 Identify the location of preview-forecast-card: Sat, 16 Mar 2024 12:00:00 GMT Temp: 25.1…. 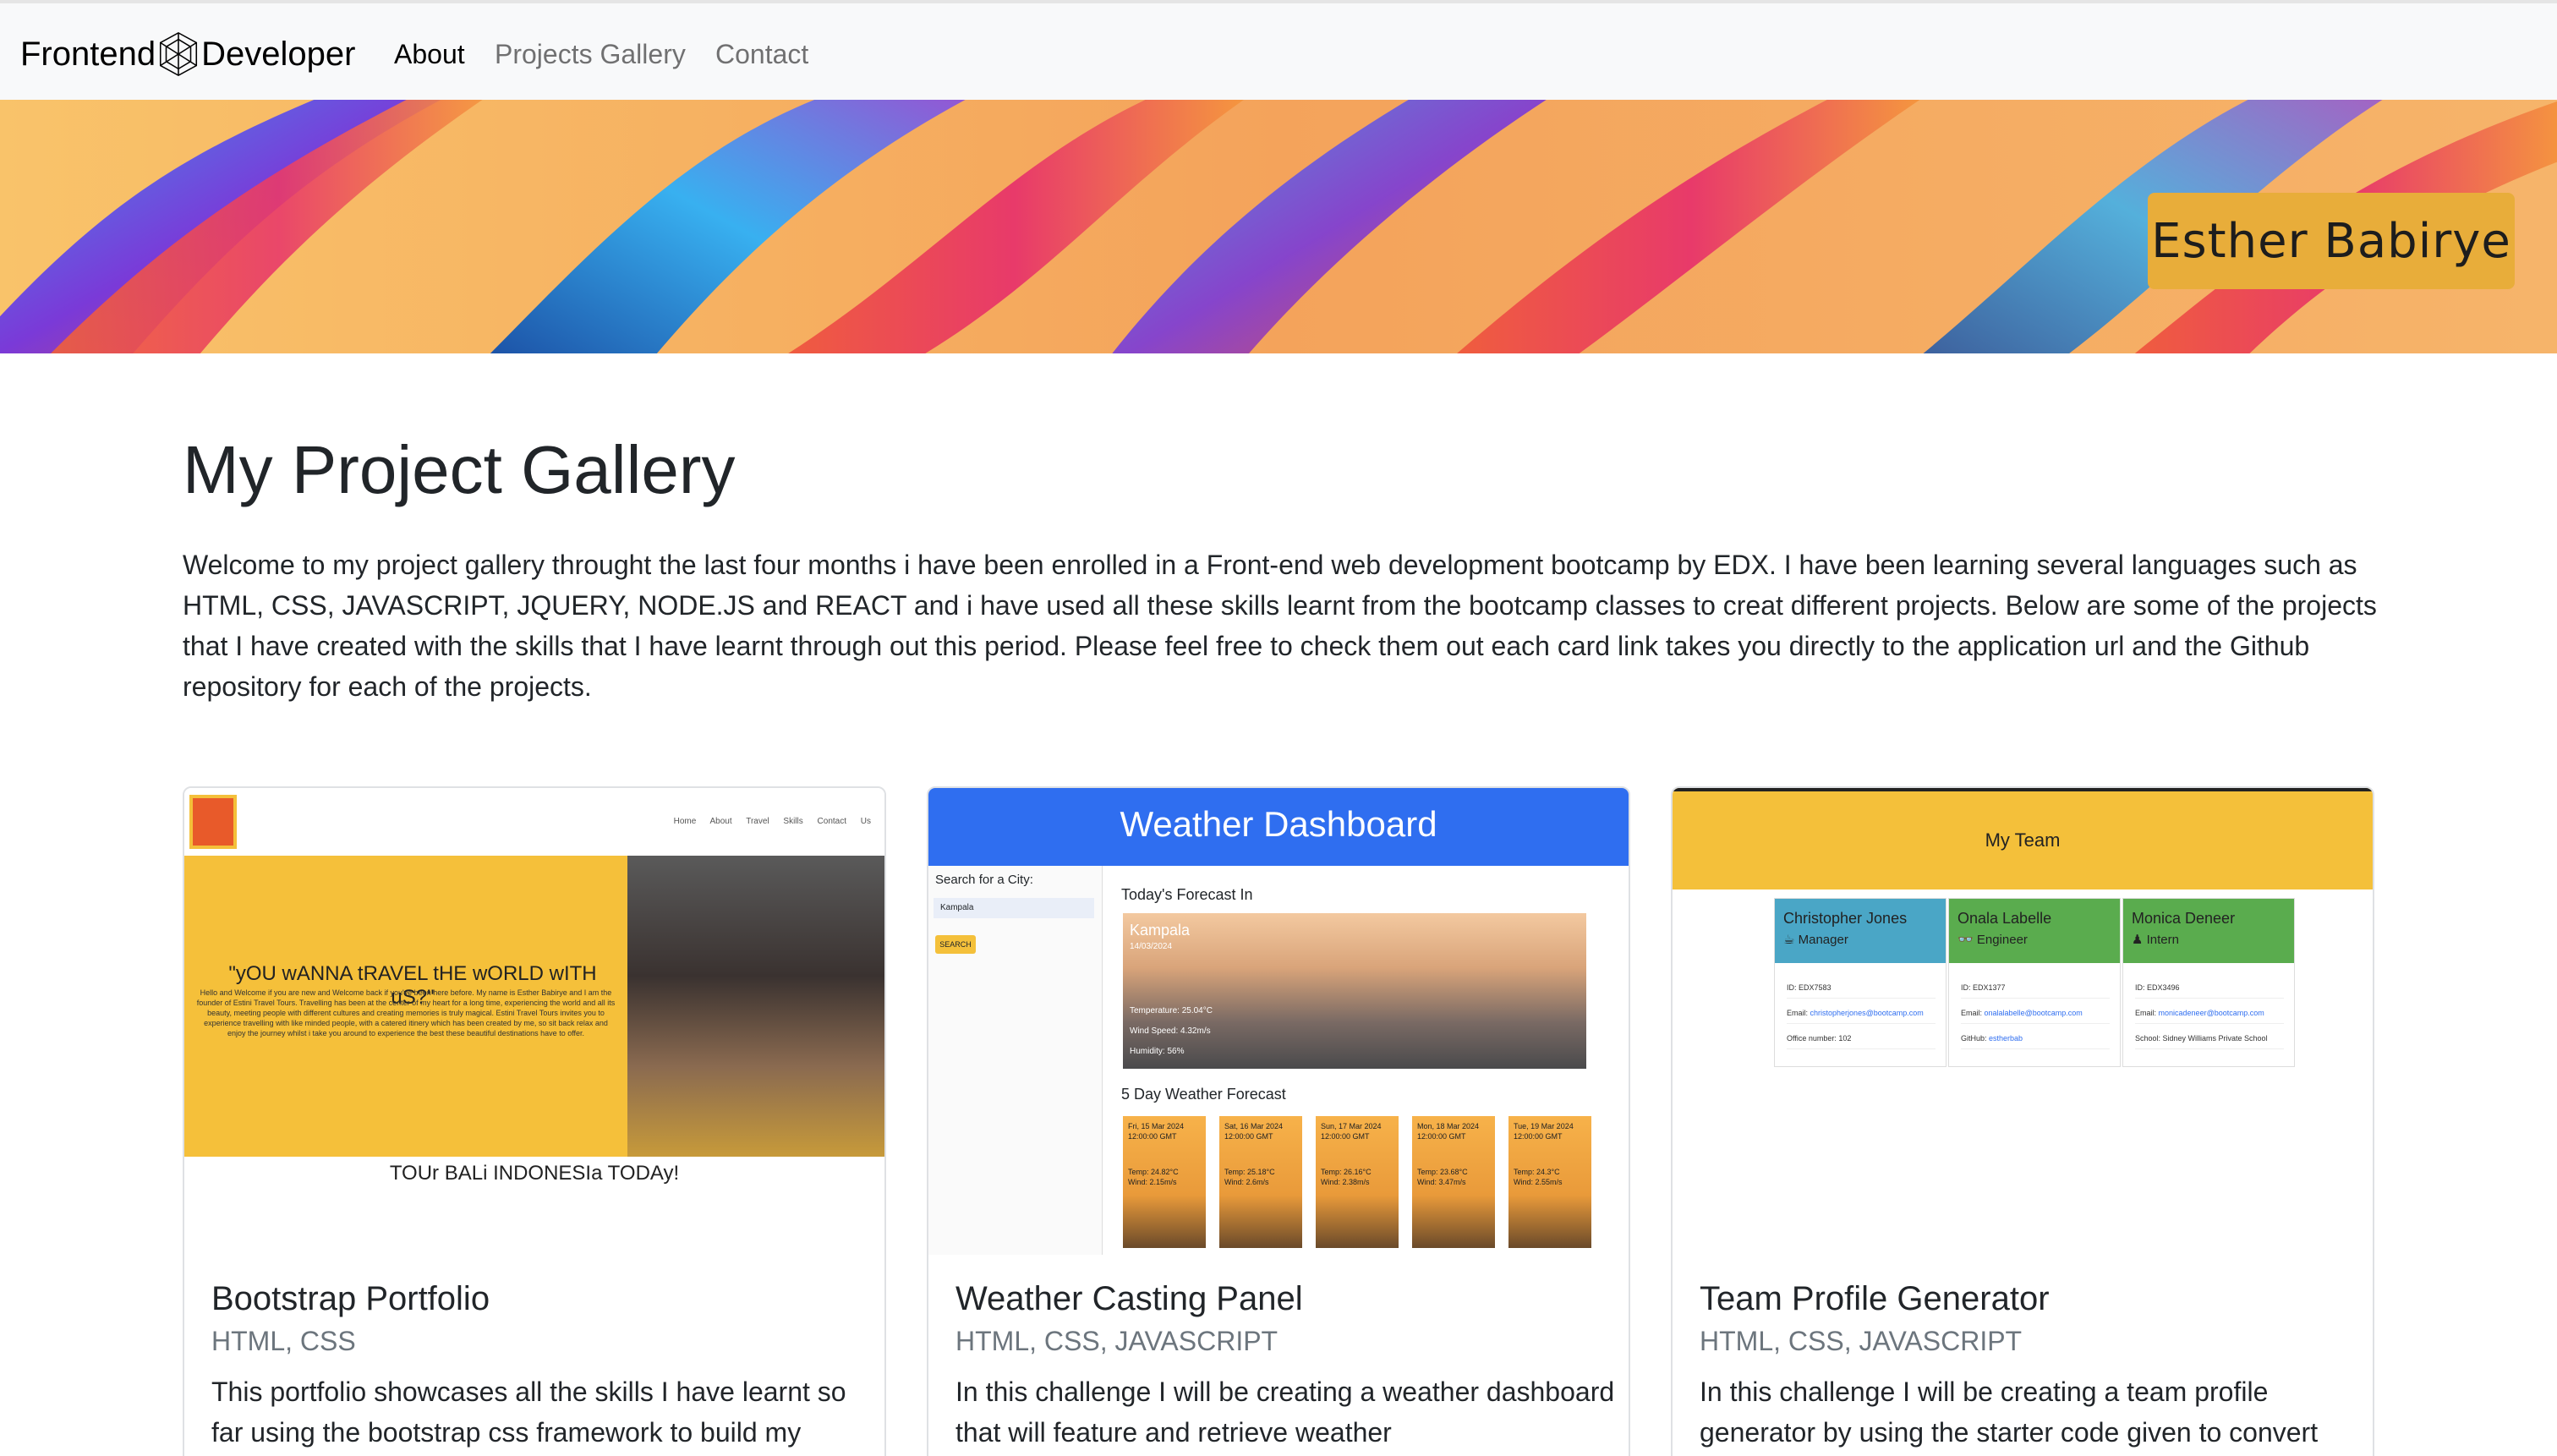
(1260, 1182).